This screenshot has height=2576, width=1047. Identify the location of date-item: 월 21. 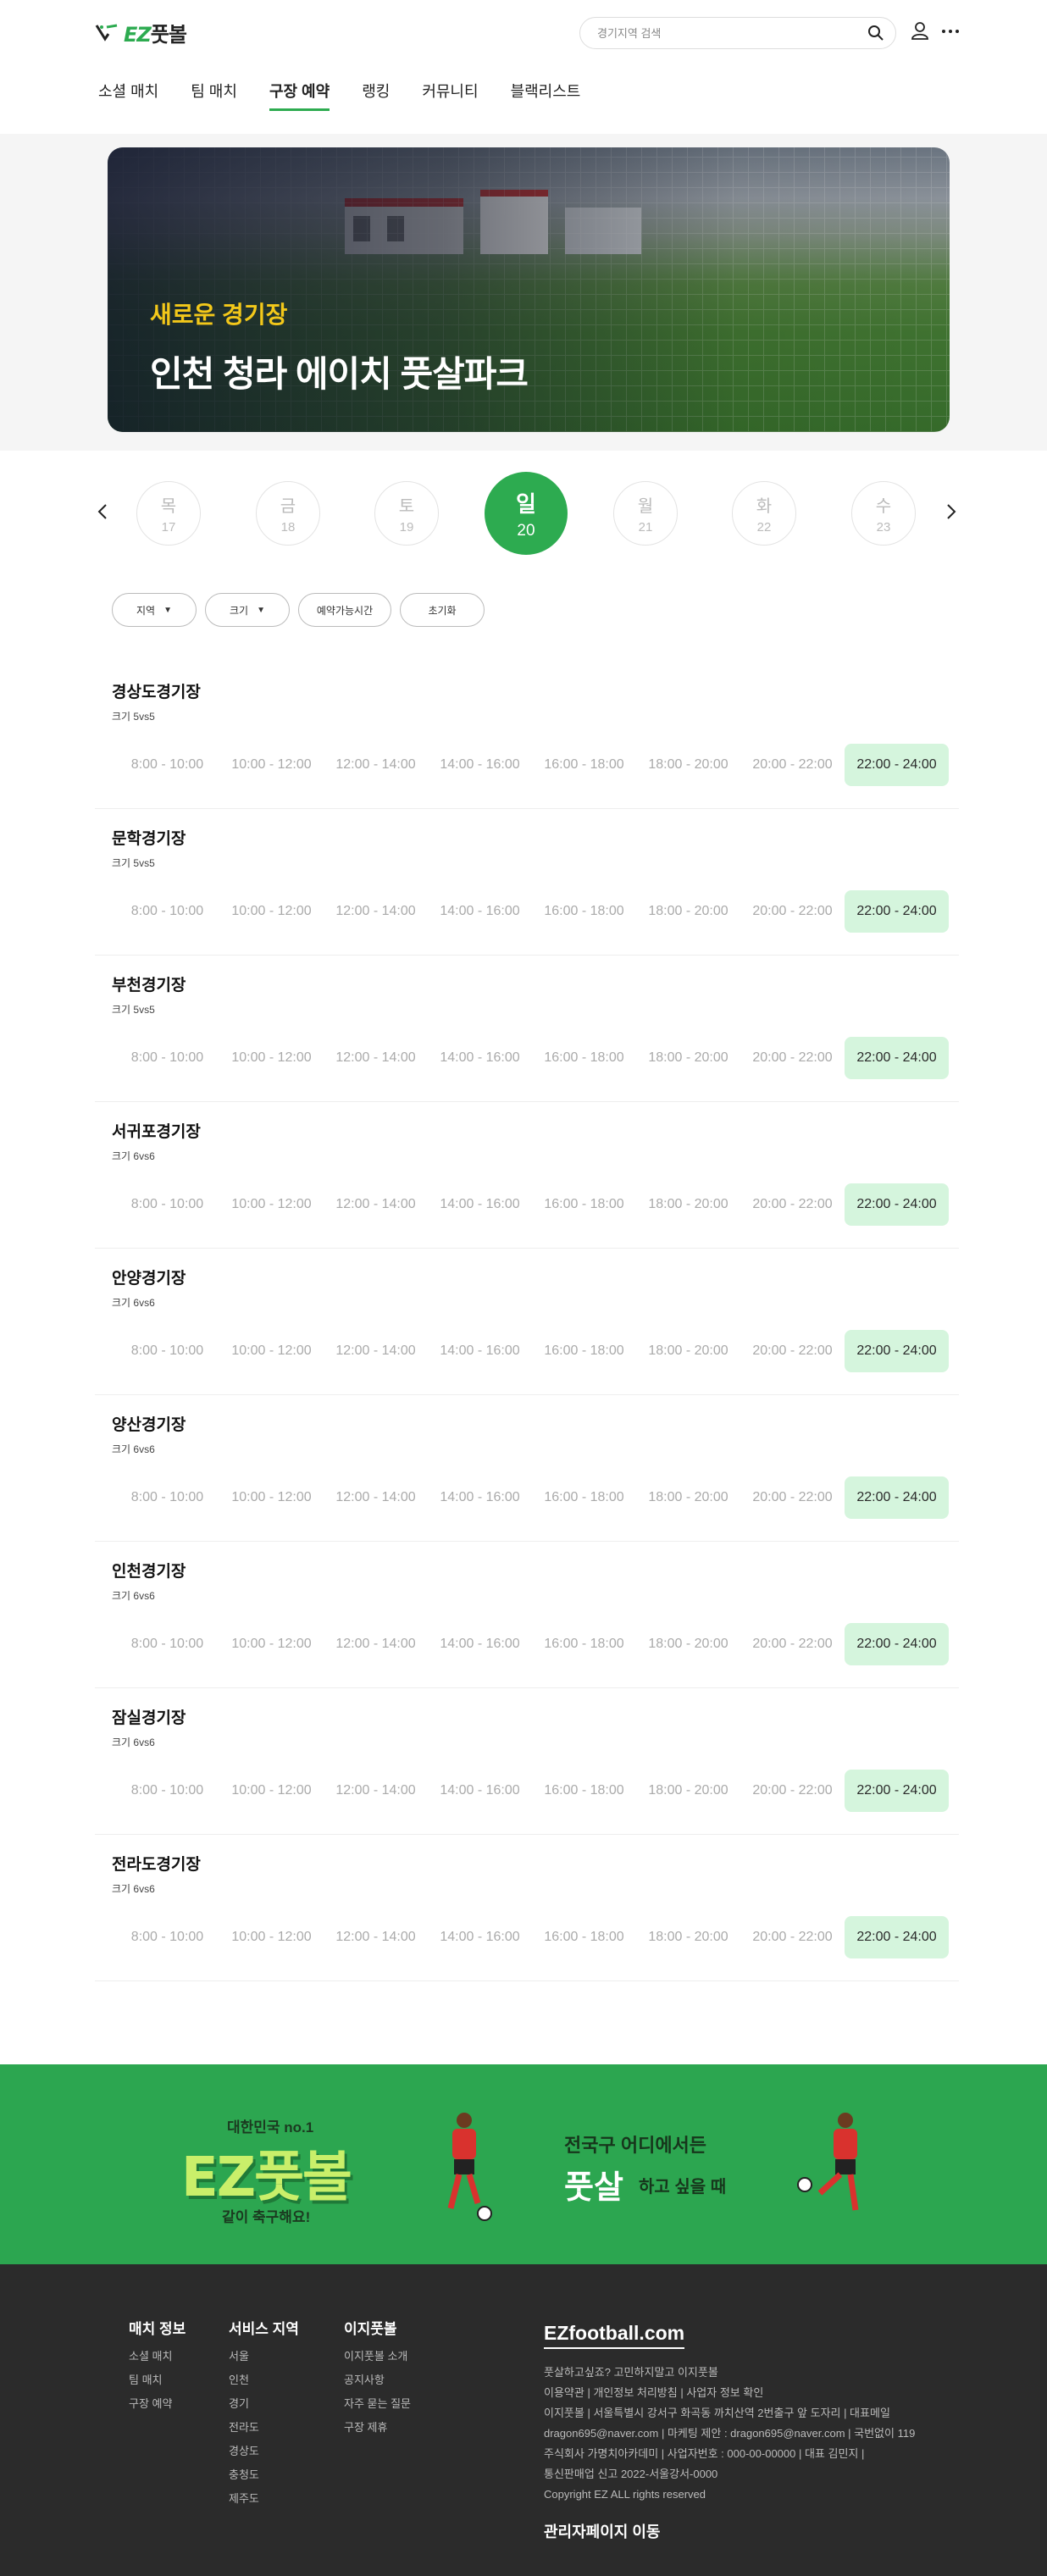
(645, 513).